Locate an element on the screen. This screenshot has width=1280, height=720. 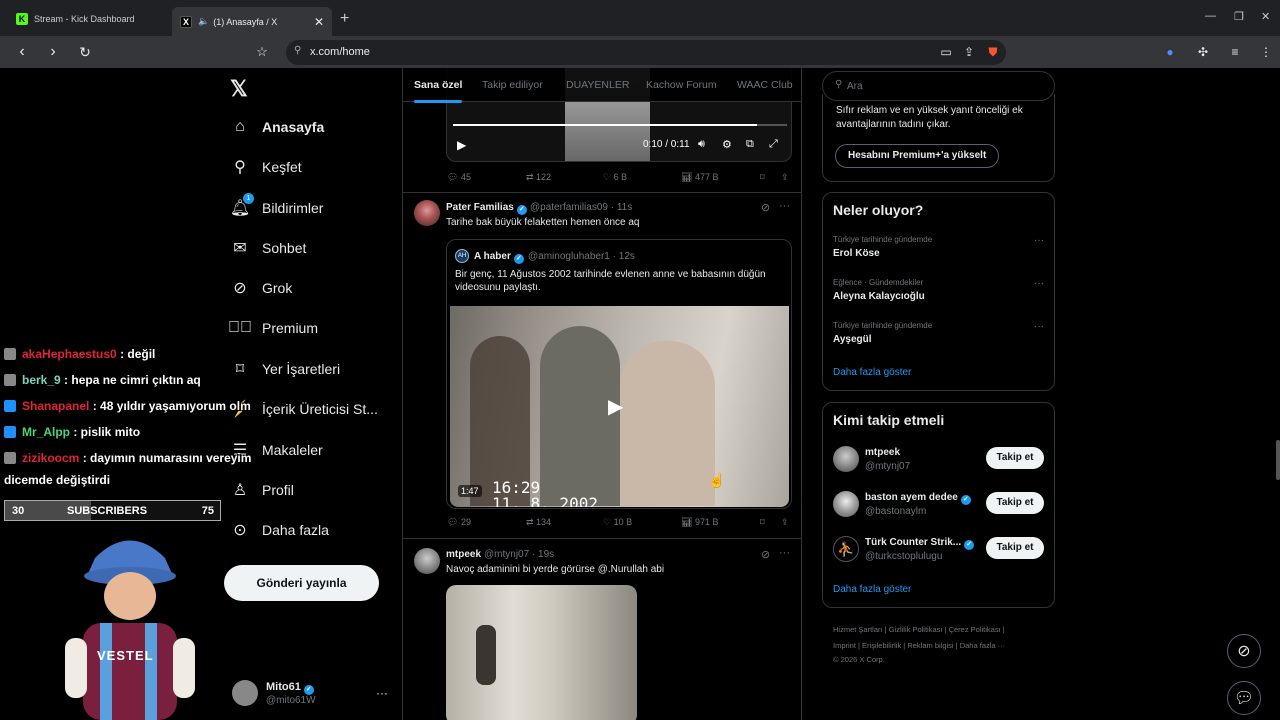
chat-message: berk_9 : hepa ne cimri çıktın aq is located at coordinates (102, 380).